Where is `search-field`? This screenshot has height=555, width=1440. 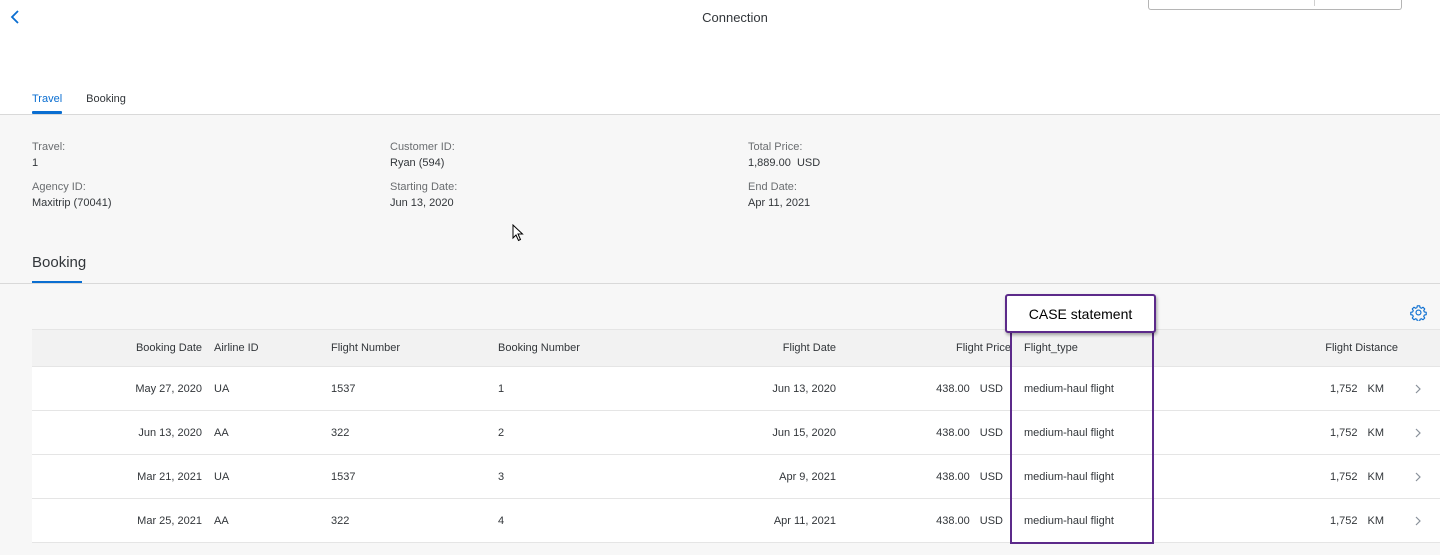 search-field is located at coordinates (1275, 5).